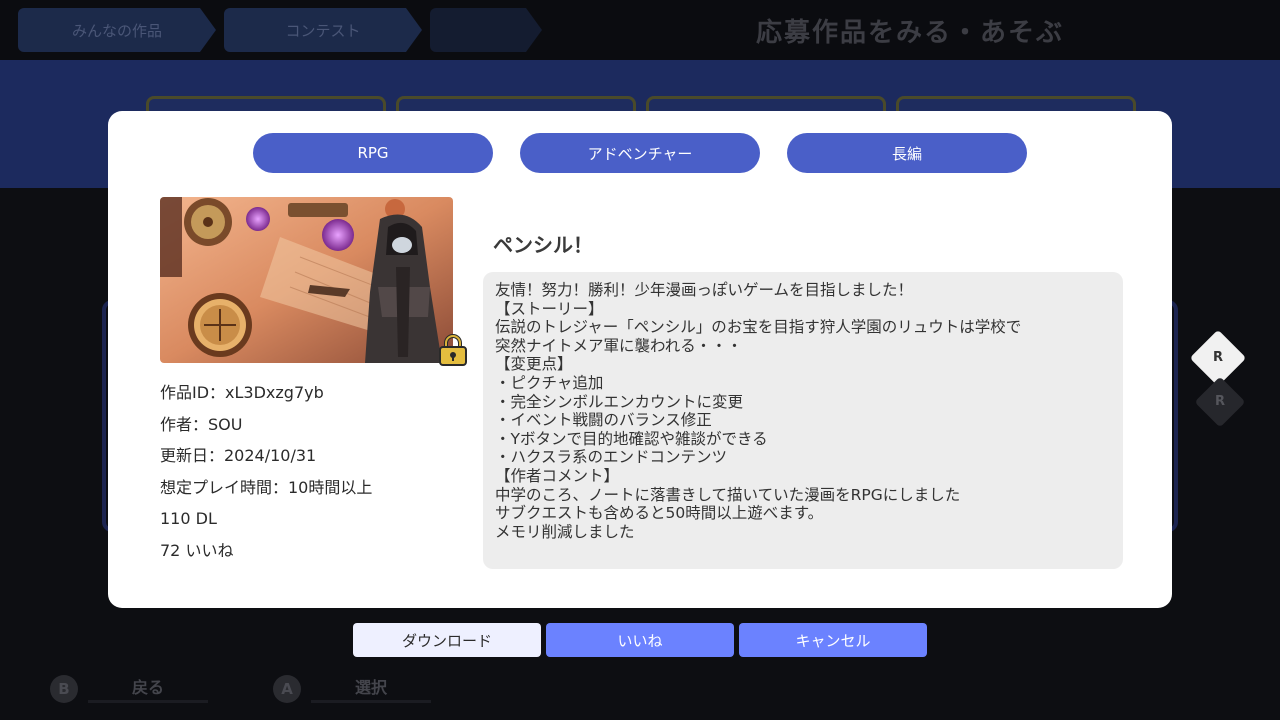 The width and height of the screenshot is (1280, 720). I want to click on lock-icon, so click(453, 350).